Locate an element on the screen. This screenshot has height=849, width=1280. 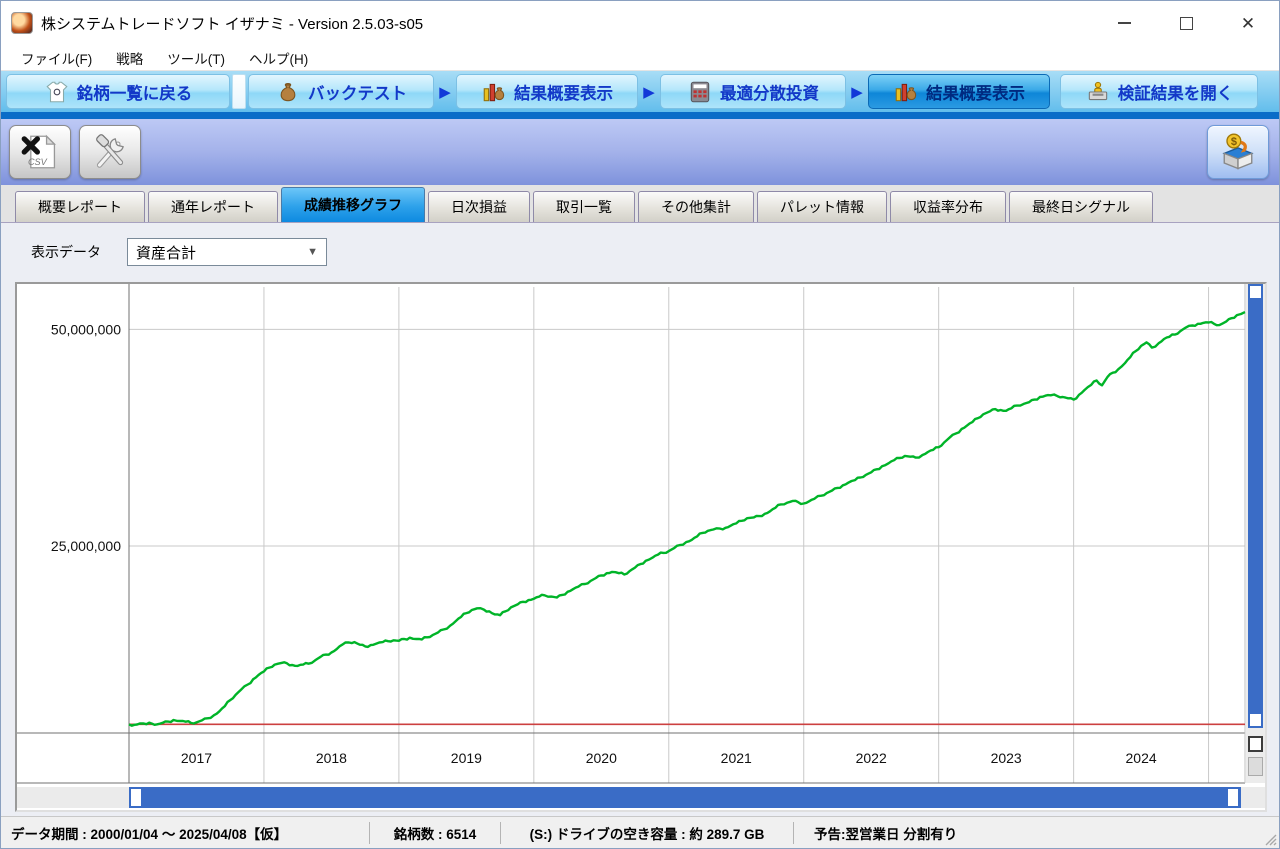
maximize-icon is located at coordinates (1186, 23).